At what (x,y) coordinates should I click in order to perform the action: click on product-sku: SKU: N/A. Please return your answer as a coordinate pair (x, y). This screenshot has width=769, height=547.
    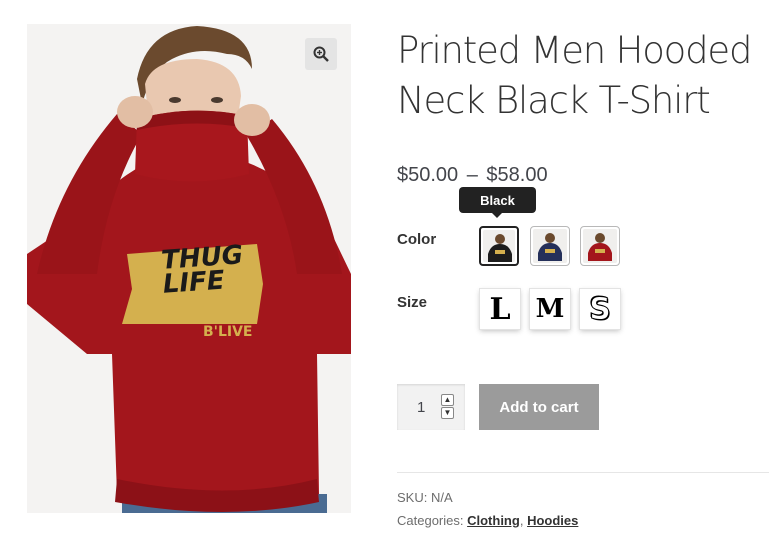
    Looking at the image, I should click on (425, 497).